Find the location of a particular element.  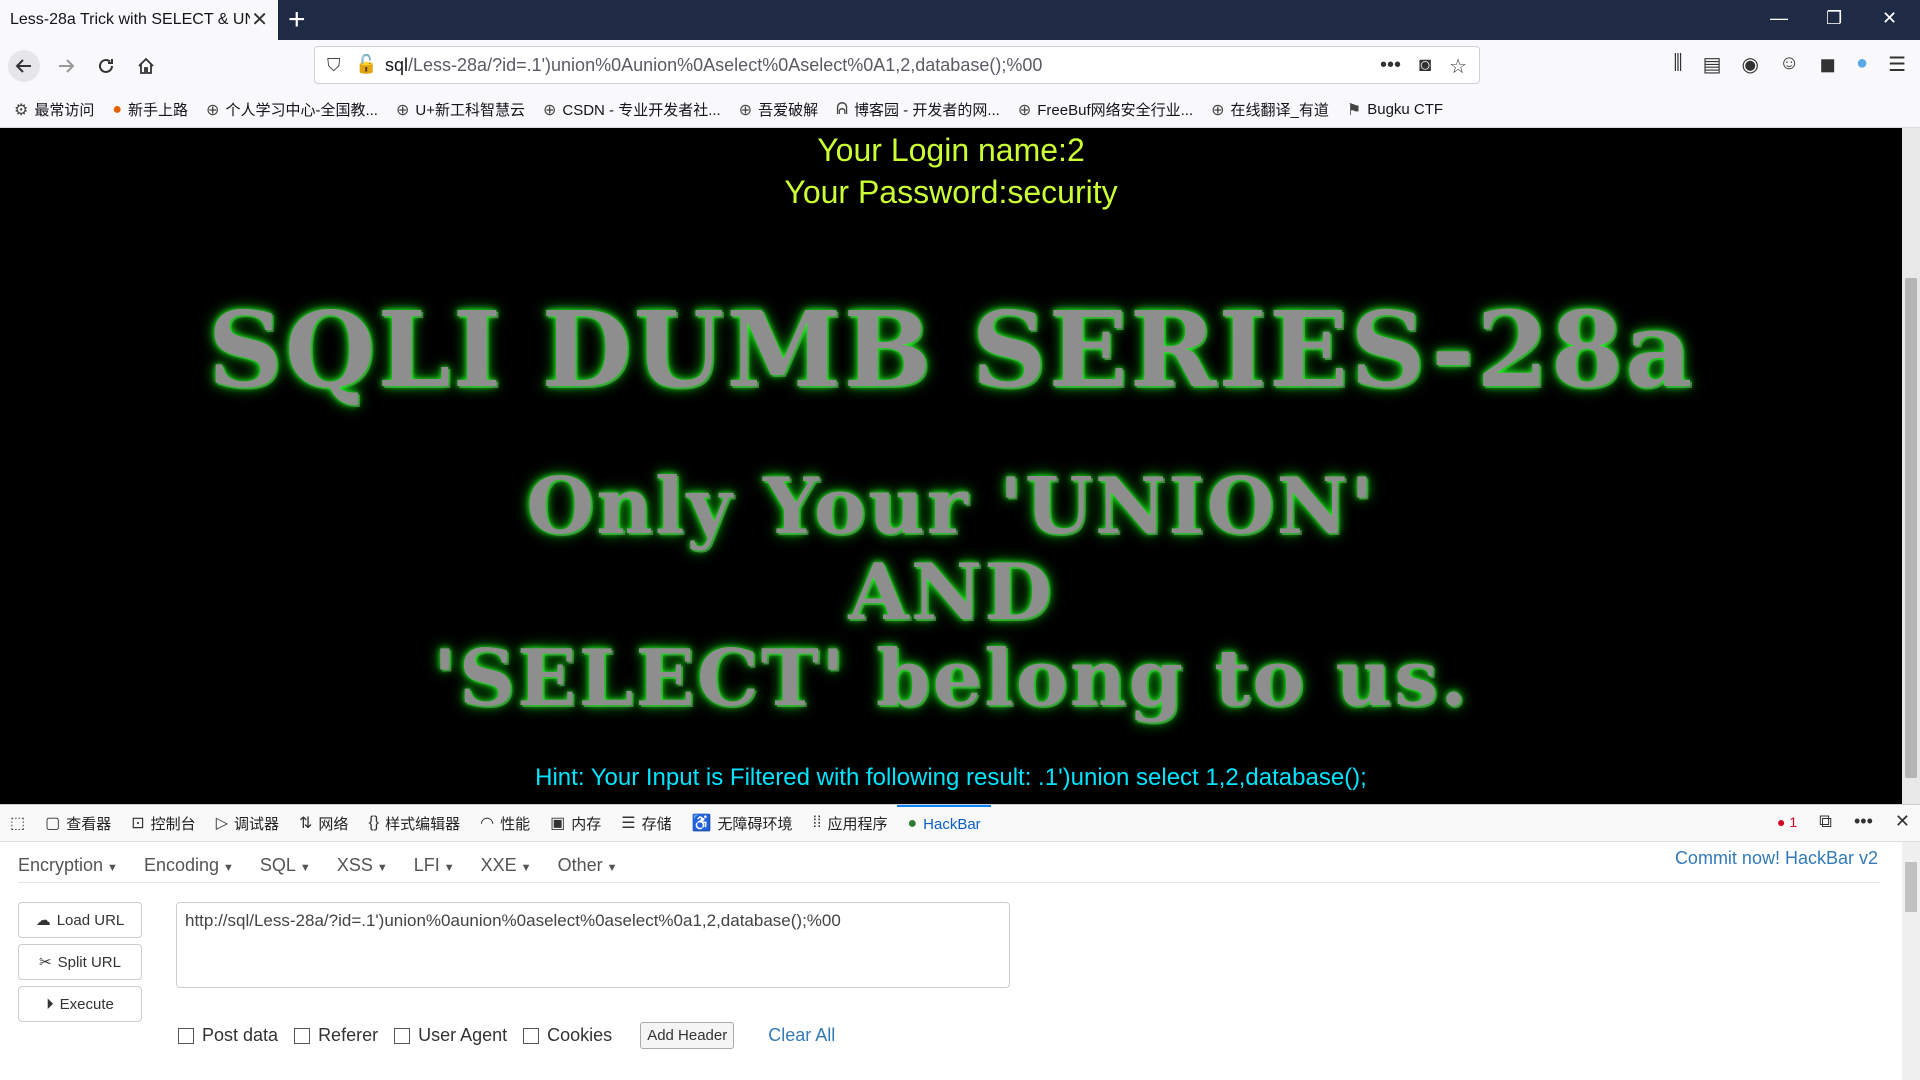

devtools-menu-icon: ••• is located at coordinates (1863, 821).